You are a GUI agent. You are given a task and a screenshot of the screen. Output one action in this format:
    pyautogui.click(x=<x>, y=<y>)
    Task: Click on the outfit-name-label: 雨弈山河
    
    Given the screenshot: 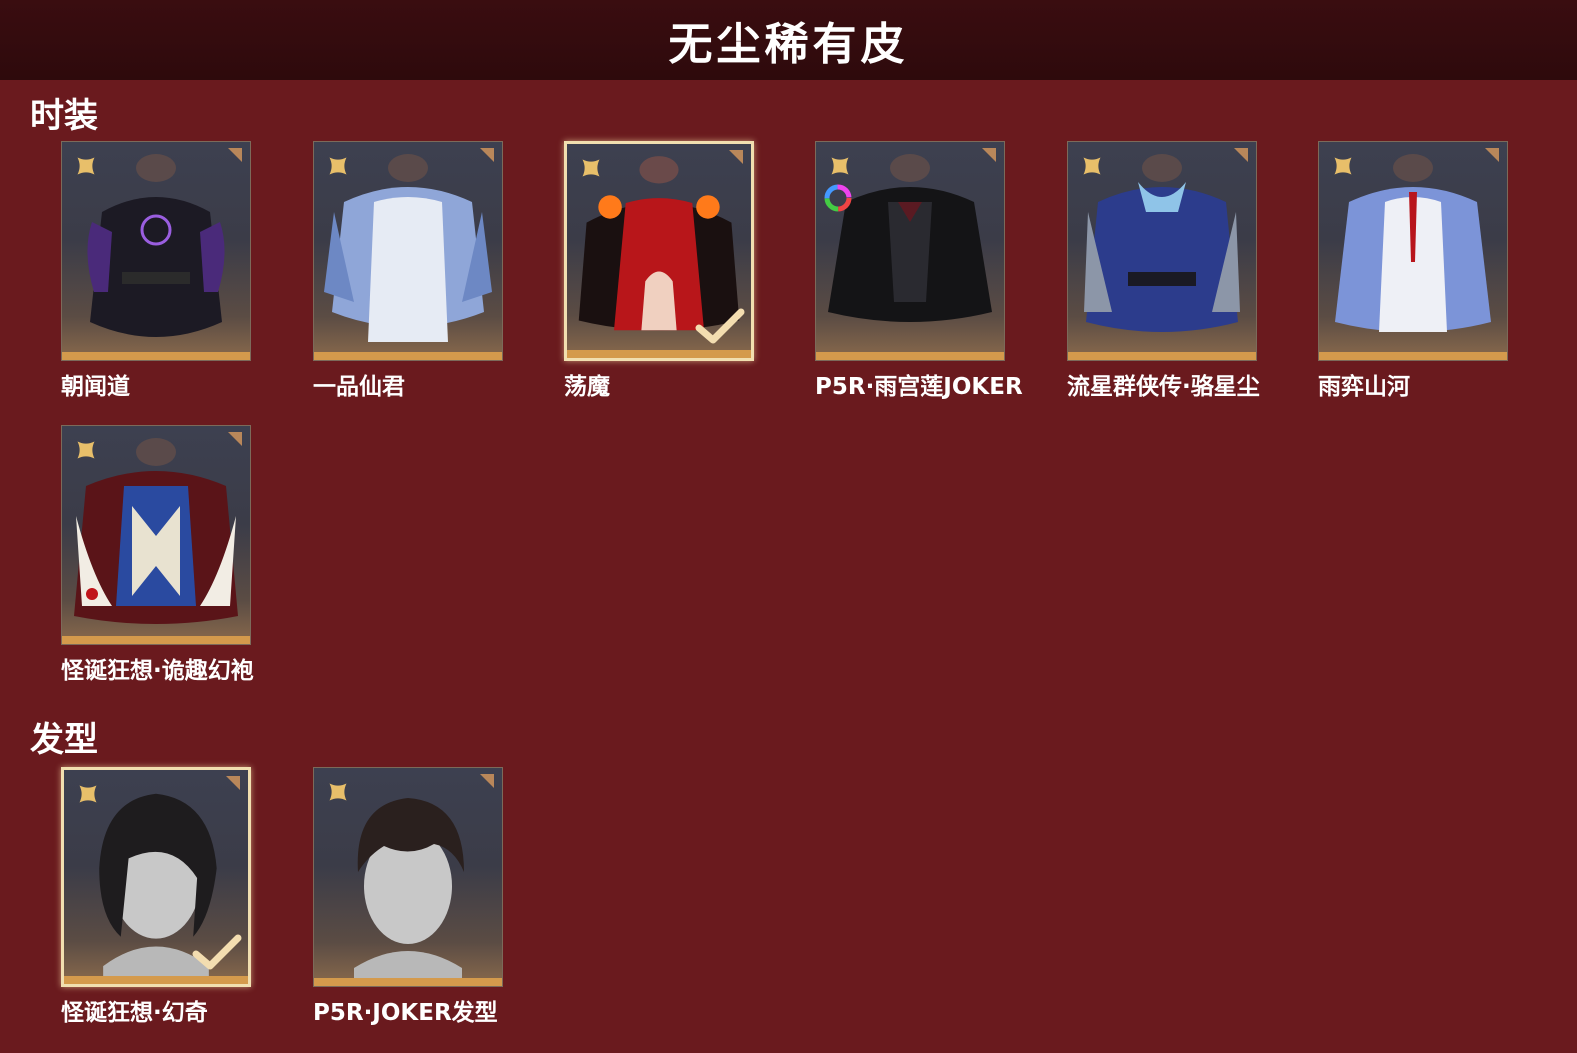 What is the action you would take?
    pyautogui.click(x=1364, y=387)
    